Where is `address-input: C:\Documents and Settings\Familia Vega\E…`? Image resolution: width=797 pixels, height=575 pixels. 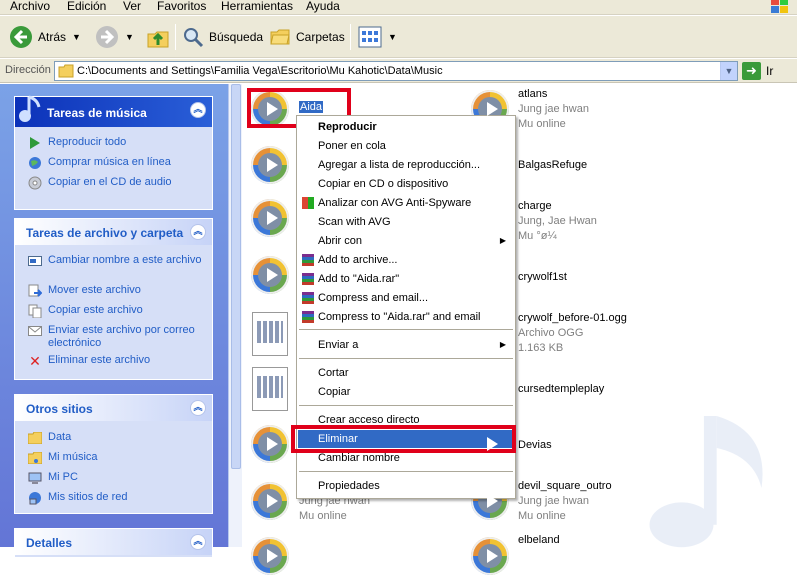
address-input: C:\Documents and Settings\Familia Vega\E… is located at coordinates (396, 71).